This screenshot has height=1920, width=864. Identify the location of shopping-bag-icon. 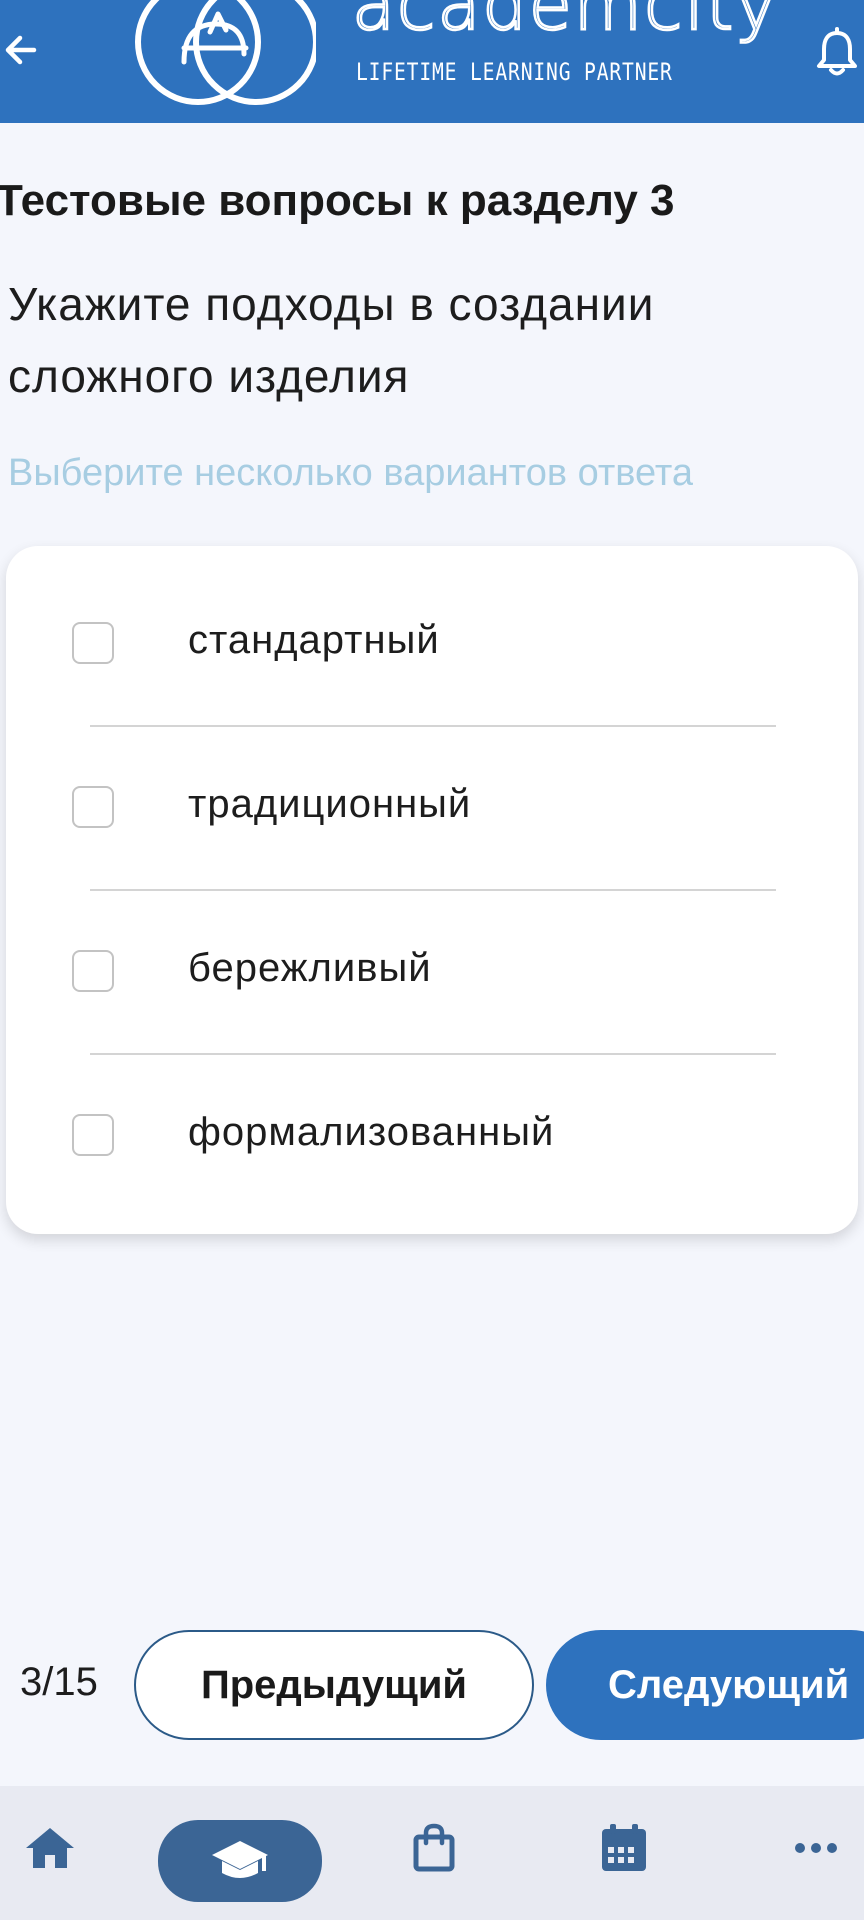
(434, 1847).